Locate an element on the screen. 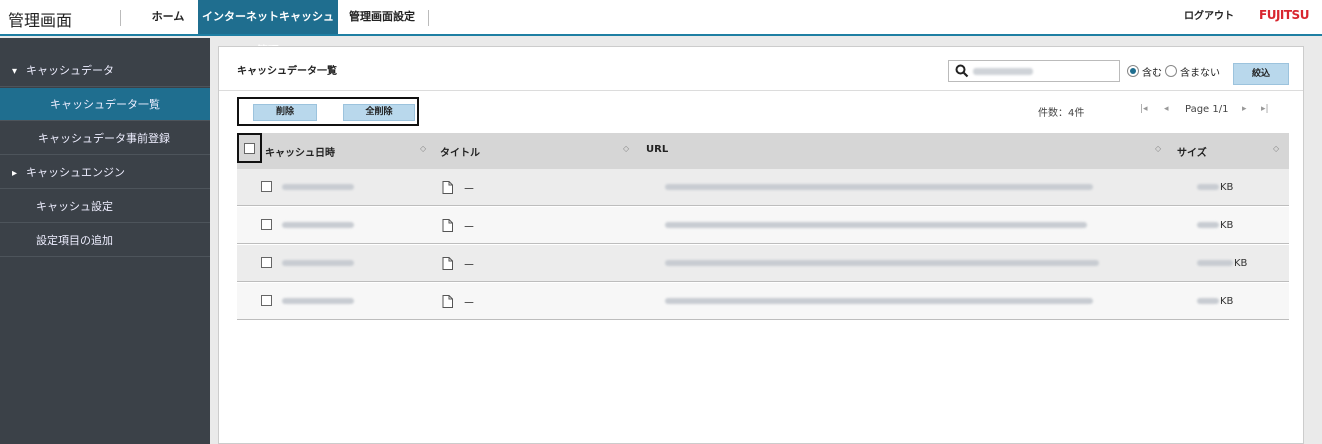  select-all-frame is located at coordinates (249, 148).